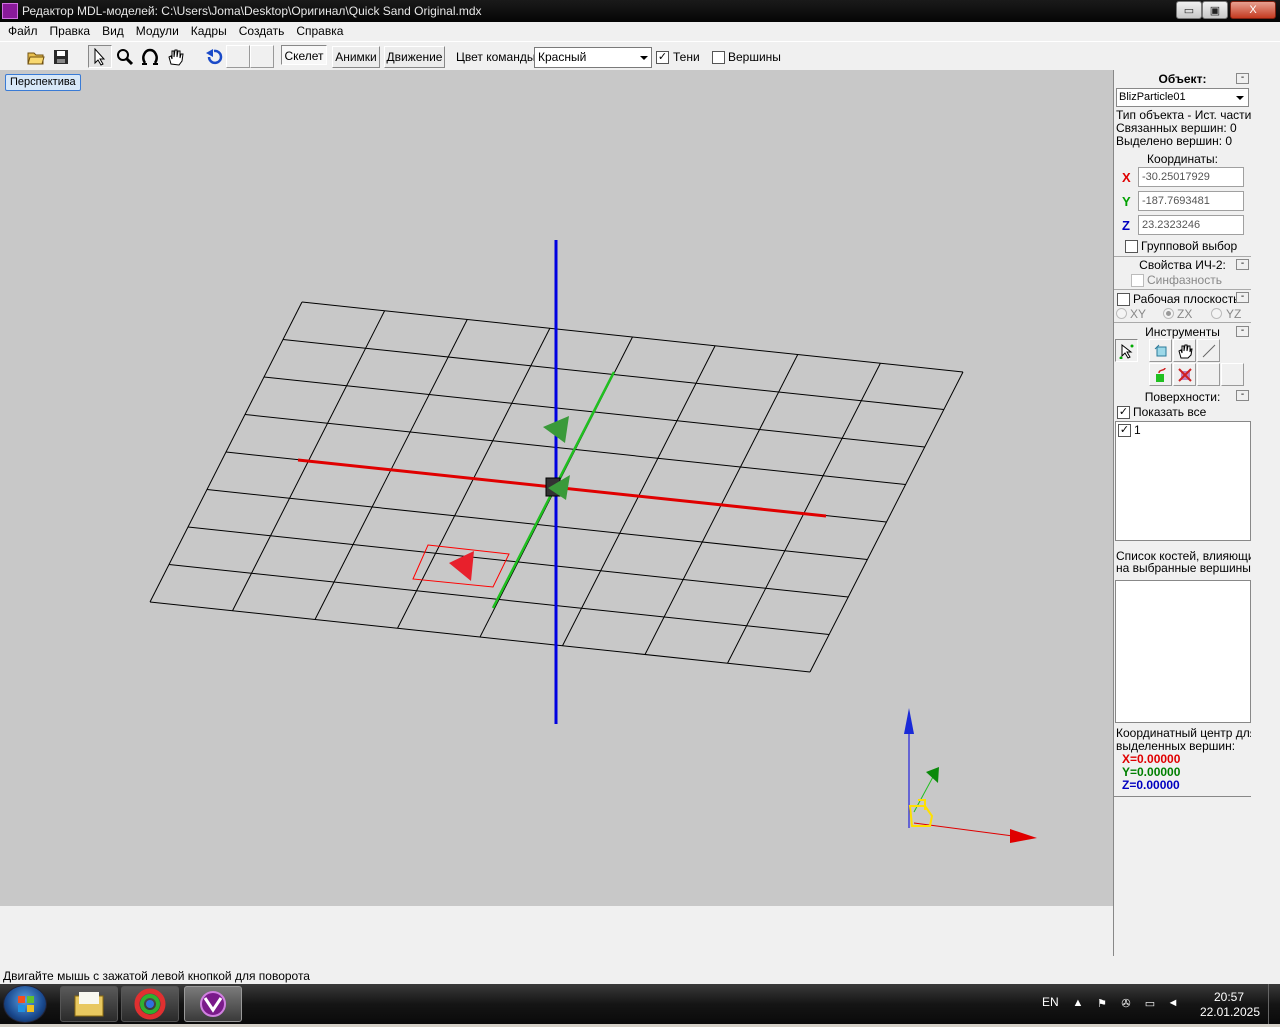 The image size is (1280, 1027). I want to click on tray-language: EN, so click(1050, 1002).